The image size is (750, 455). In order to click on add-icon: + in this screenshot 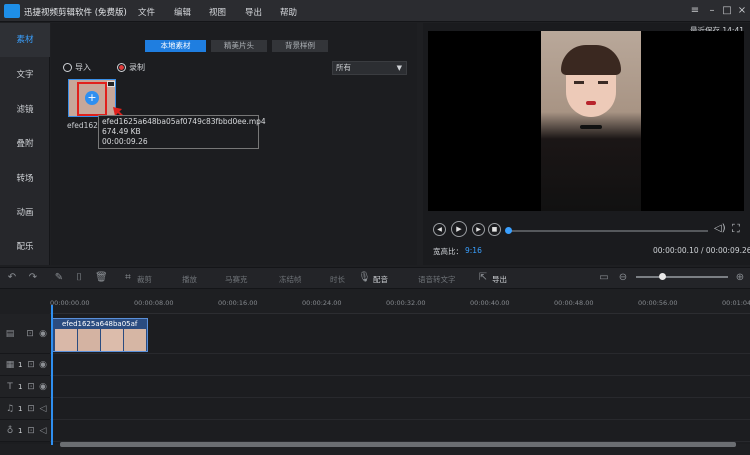, I will do `click(92, 98)`.